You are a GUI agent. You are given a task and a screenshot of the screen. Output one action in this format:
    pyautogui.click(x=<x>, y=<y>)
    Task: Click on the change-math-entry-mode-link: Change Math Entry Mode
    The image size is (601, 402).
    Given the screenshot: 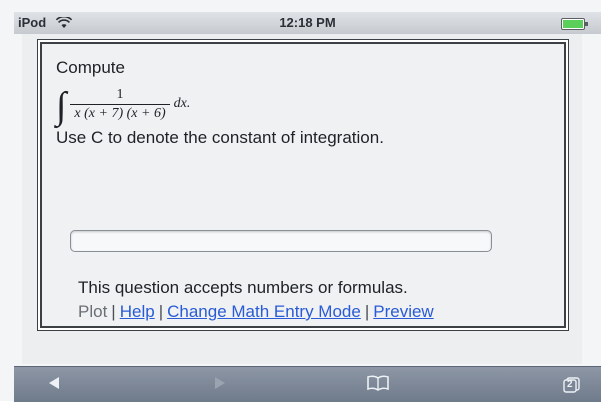 What is the action you would take?
    pyautogui.click(x=264, y=311)
    